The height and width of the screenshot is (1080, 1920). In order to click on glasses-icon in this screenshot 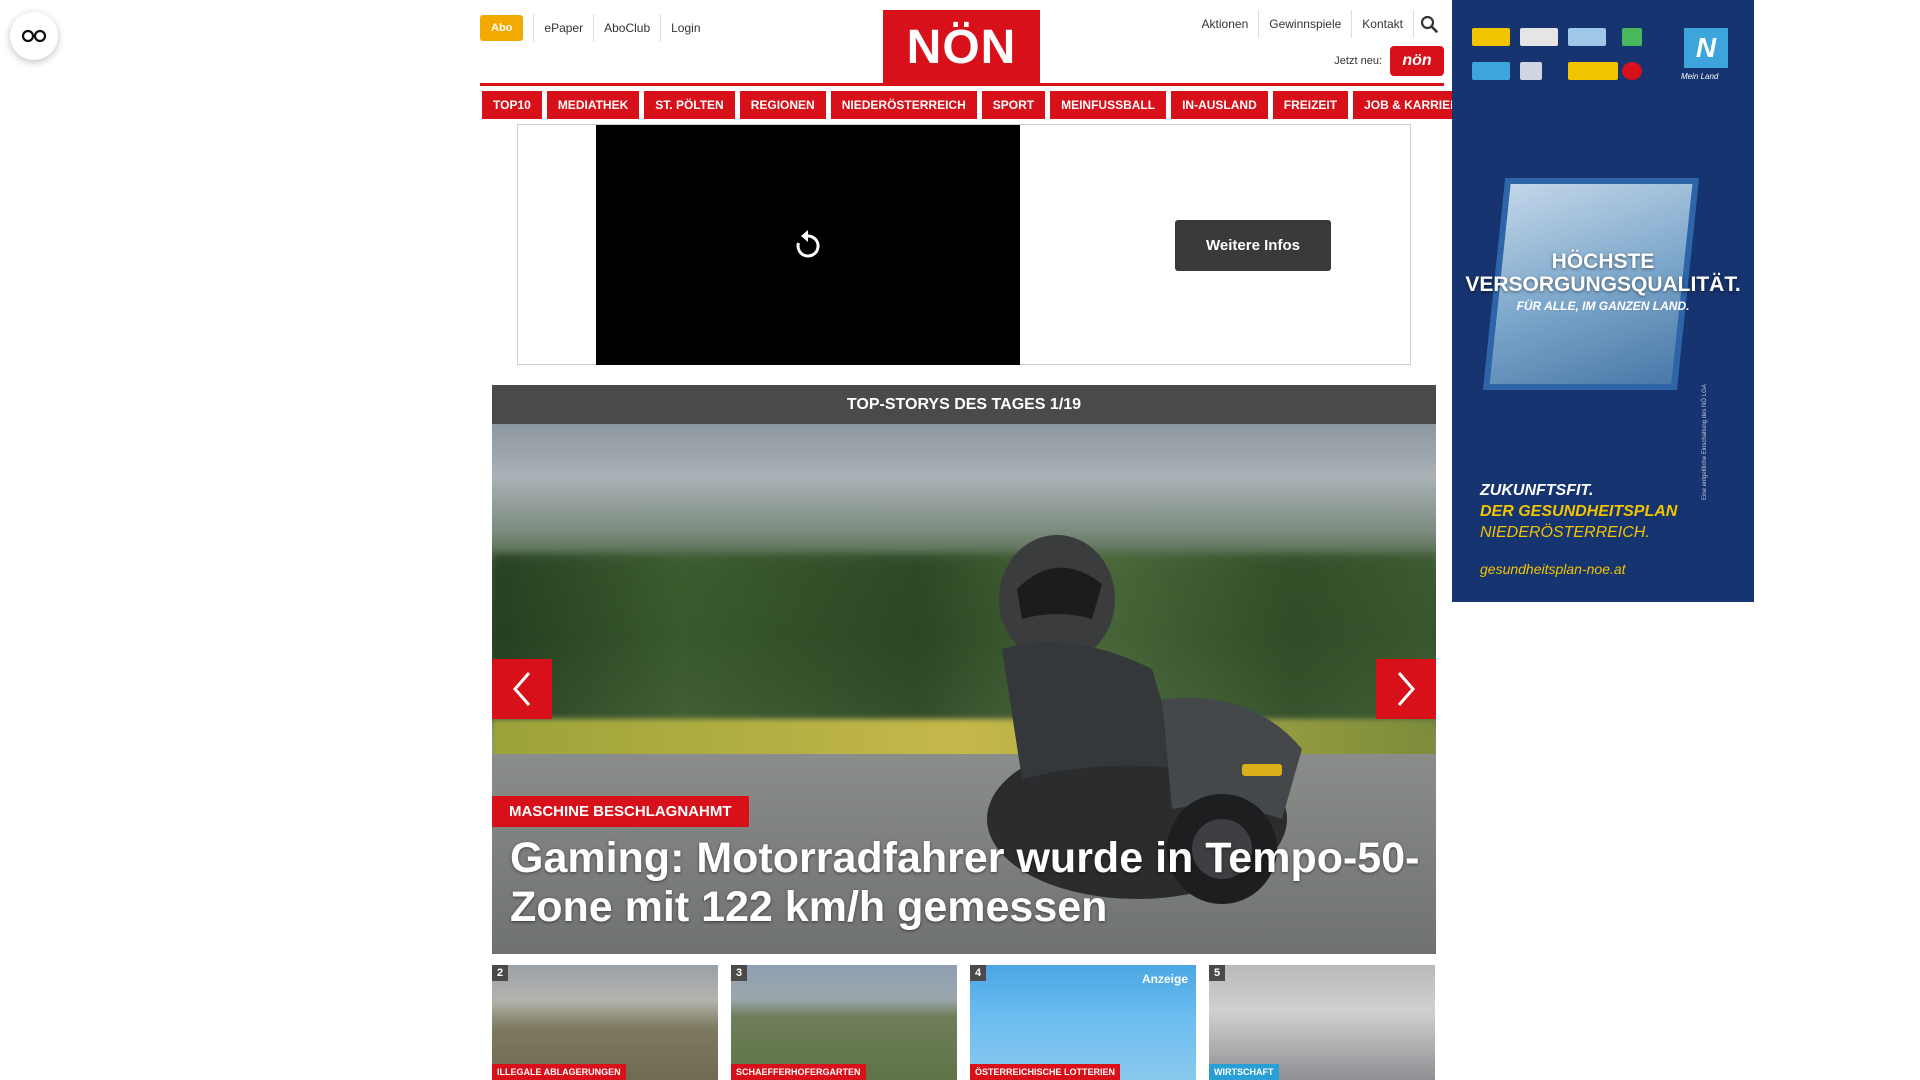, I will do `click(34, 36)`.